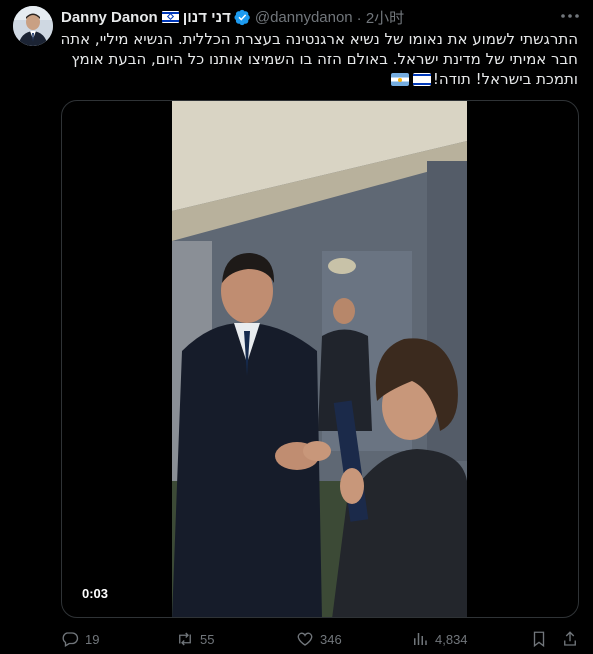  I want to click on tweet-text-line: ותמכת בישראל! תודה!, so click(319, 79).